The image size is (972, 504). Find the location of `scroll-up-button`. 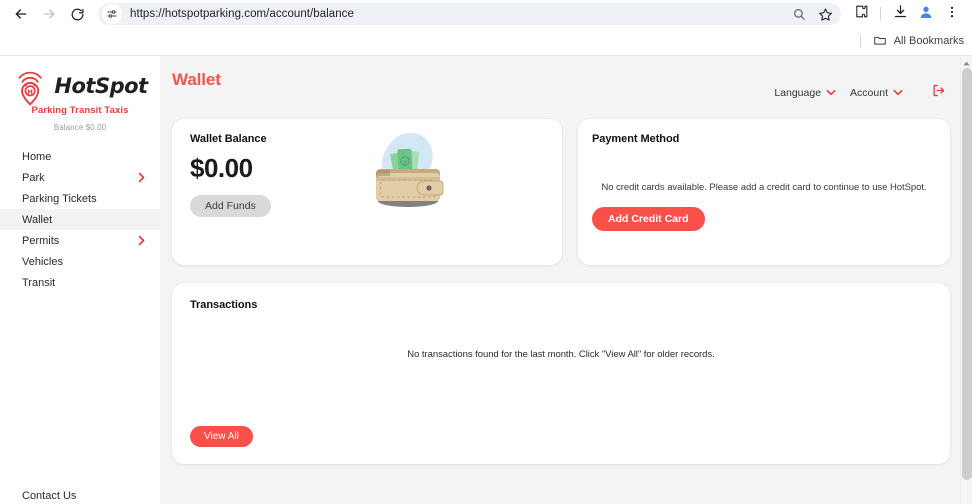

scroll-up-button is located at coordinates (966, 61).